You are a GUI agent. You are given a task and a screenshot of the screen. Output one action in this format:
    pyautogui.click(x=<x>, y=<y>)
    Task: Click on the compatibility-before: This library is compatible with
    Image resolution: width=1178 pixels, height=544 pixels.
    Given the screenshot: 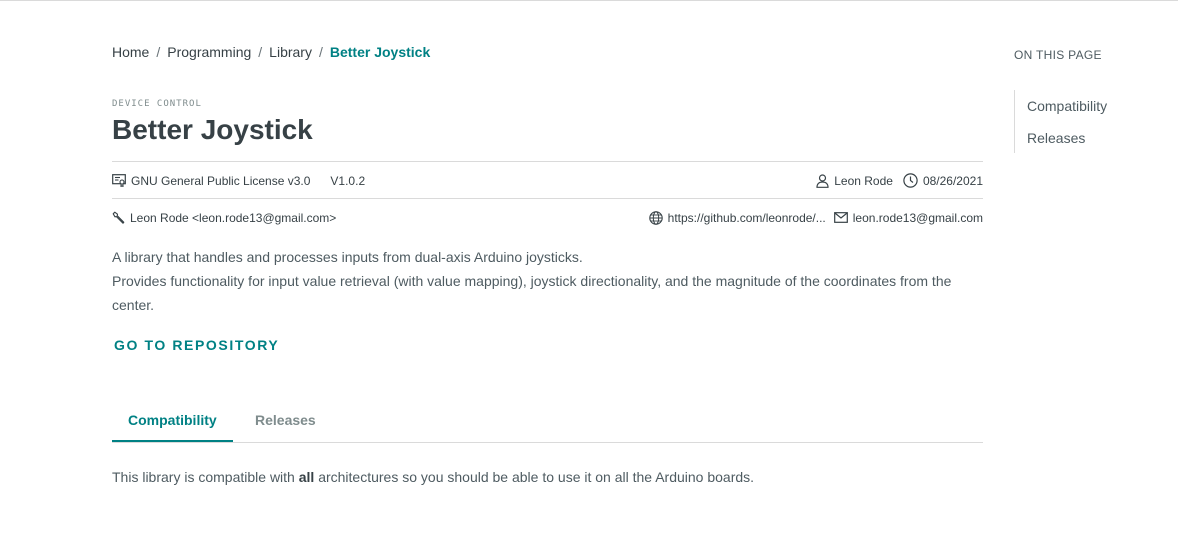 What is the action you would take?
    pyautogui.click(x=205, y=477)
    